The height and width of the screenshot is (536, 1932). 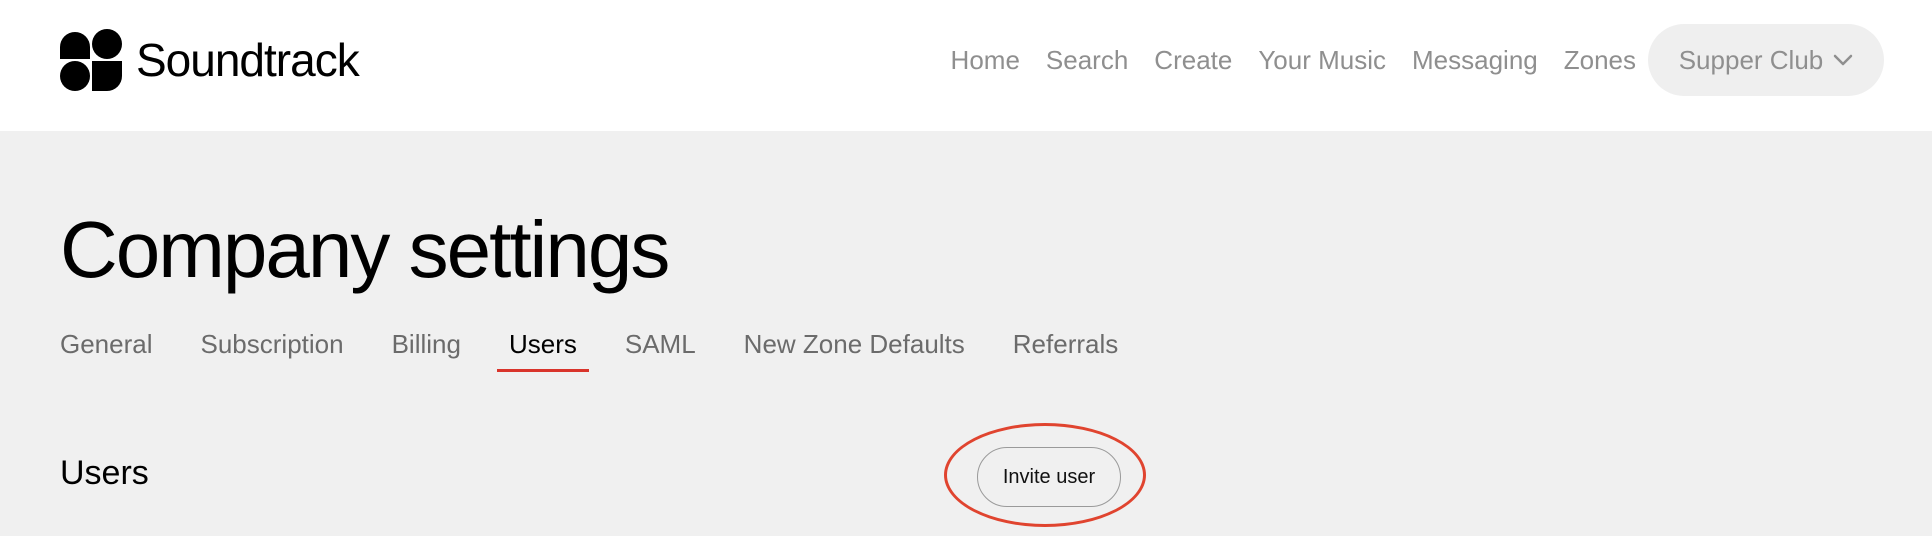 What do you see at coordinates (1193, 60) in the screenshot?
I see `nav-create: Create` at bounding box center [1193, 60].